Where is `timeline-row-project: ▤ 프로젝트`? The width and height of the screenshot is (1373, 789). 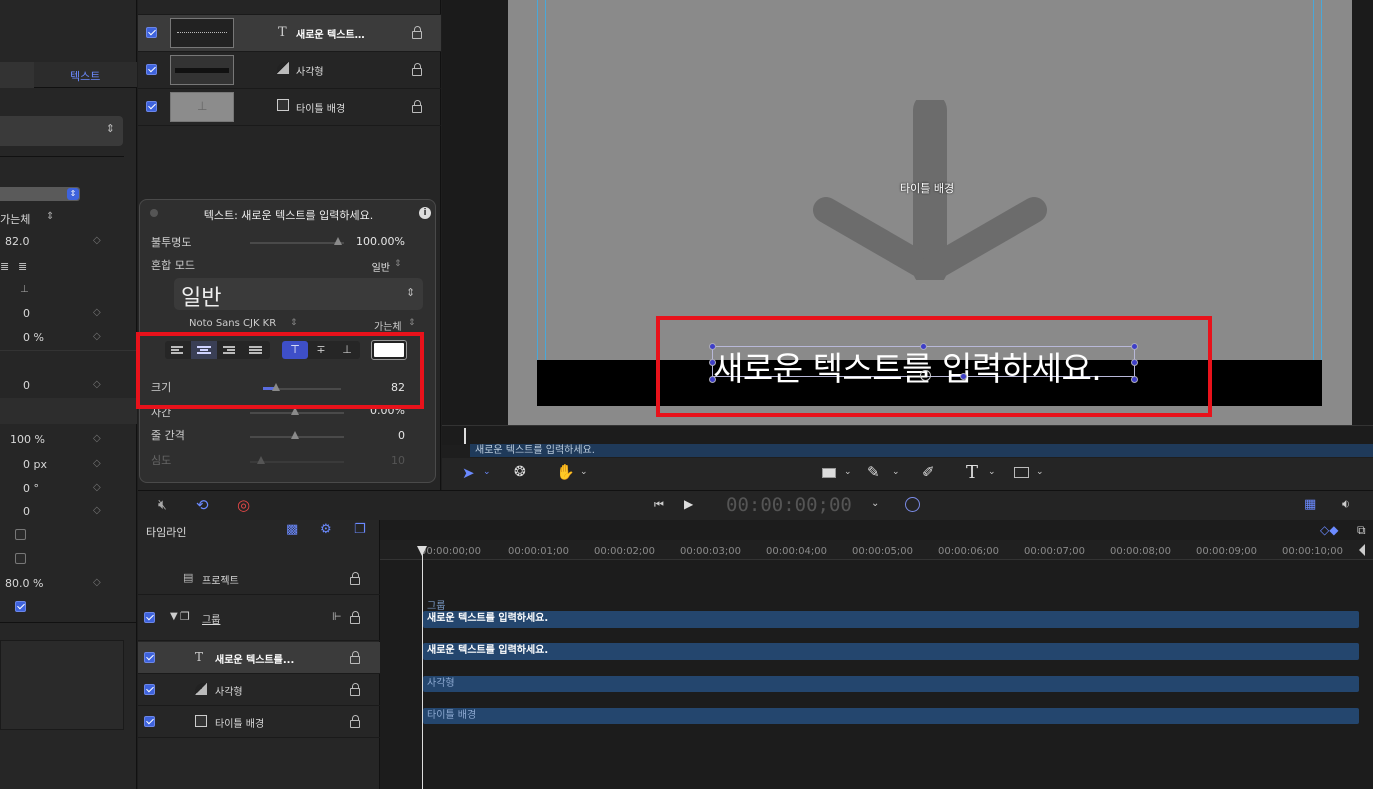
timeline-row-project: ▤ 프로젝트 is located at coordinates (259, 579).